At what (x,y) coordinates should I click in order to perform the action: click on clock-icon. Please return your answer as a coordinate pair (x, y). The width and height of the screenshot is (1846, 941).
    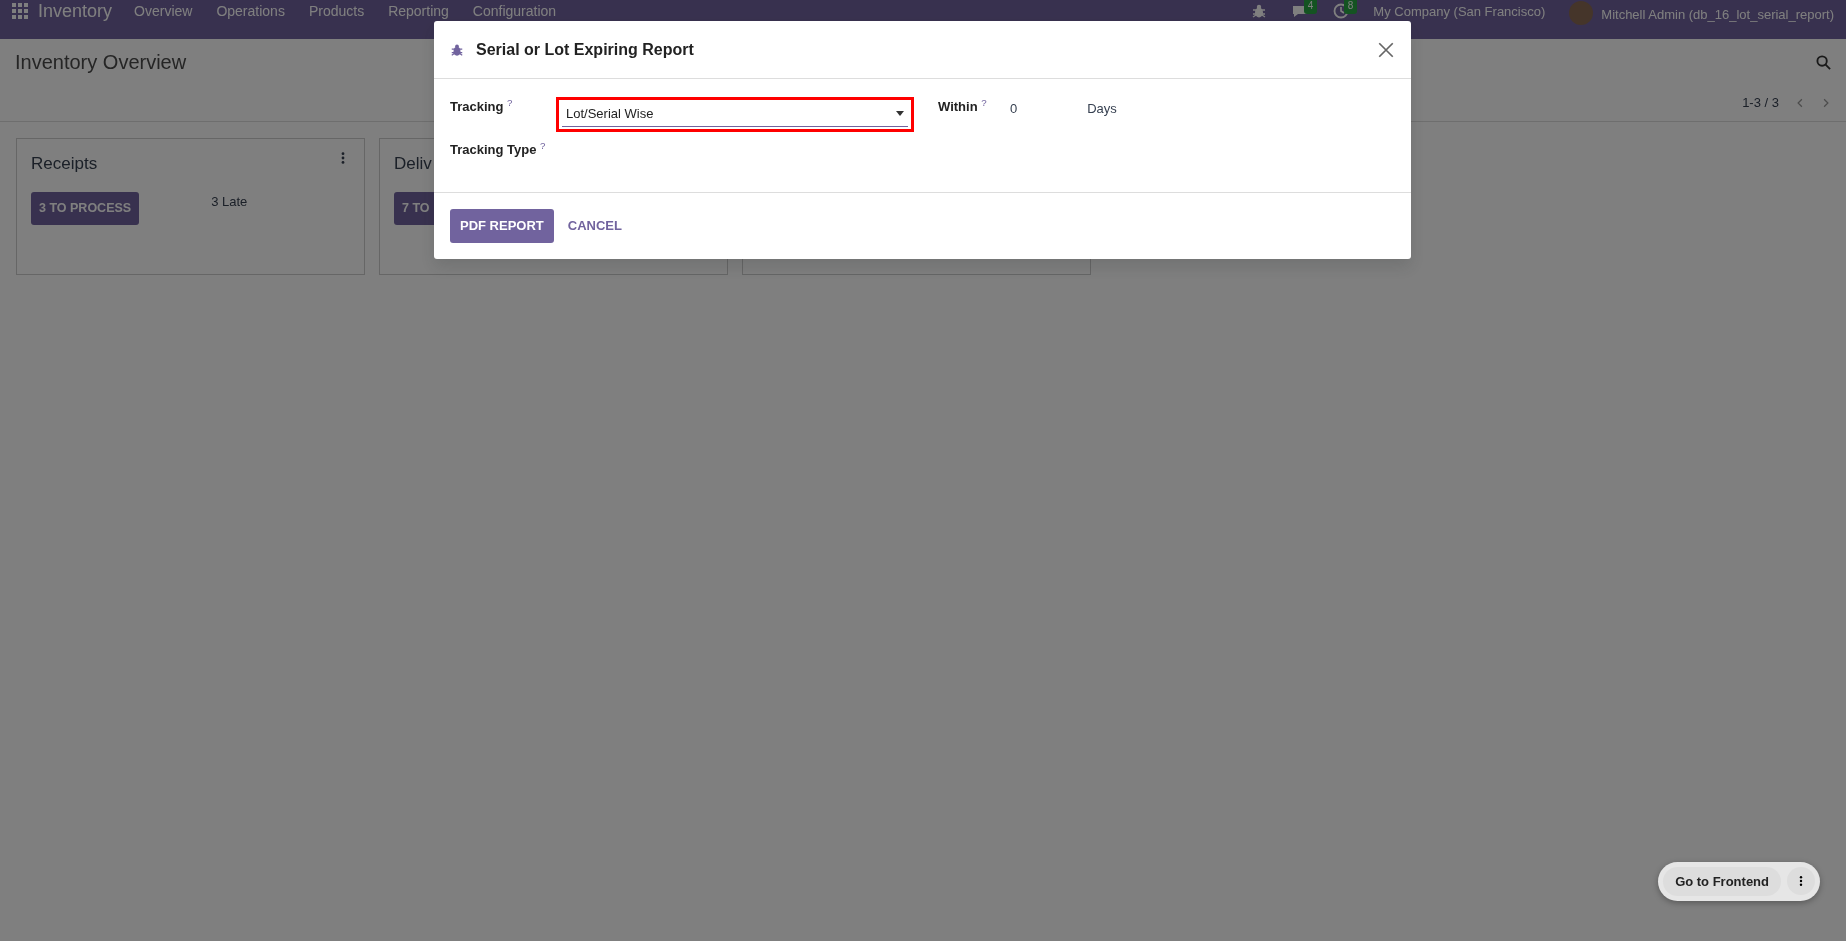
    Looking at the image, I should click on (1341, 11).